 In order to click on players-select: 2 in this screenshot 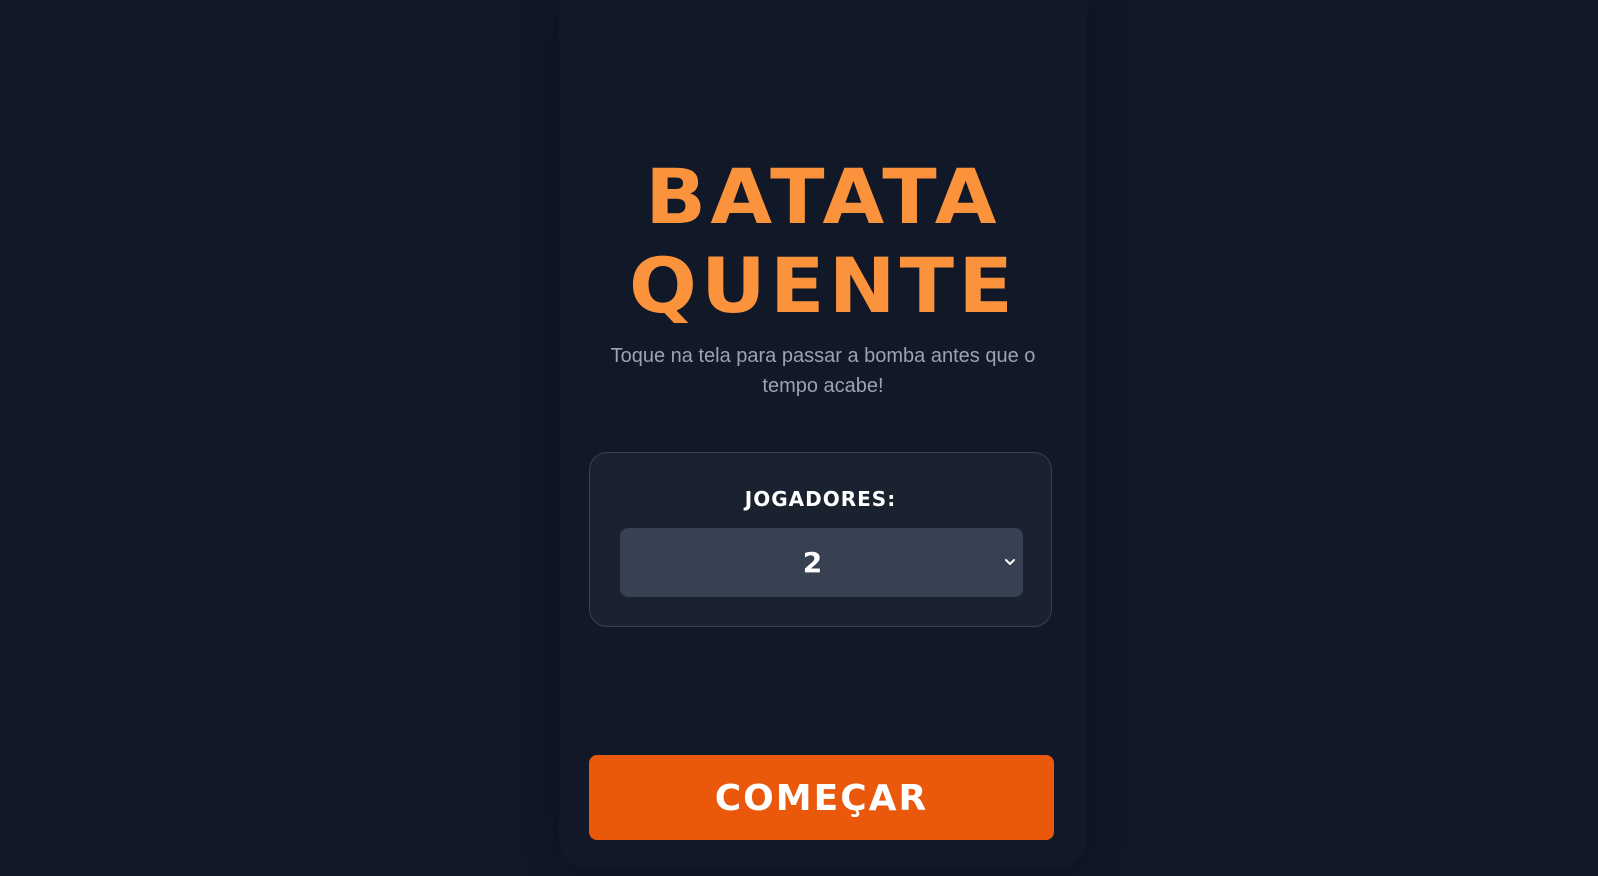, I will do `click(821, 562)`.